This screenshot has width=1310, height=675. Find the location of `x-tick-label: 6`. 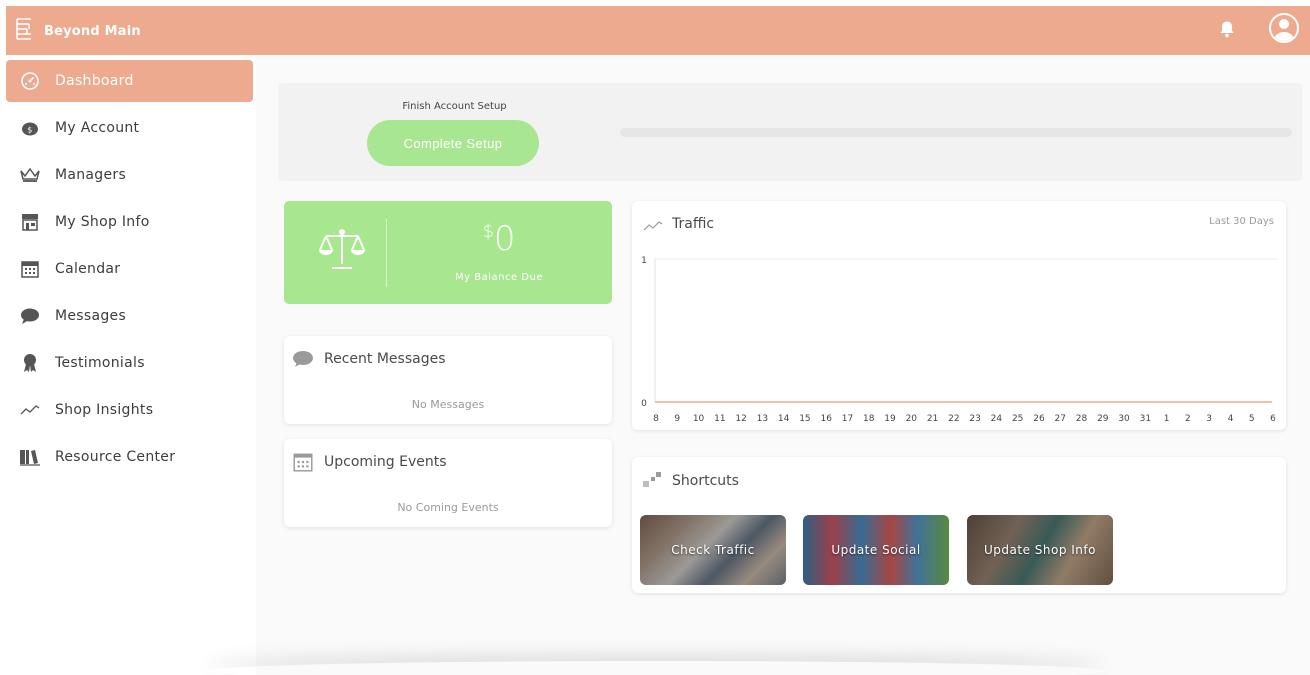

x-tick-label: 6 is located at coordinates (1273, 419).